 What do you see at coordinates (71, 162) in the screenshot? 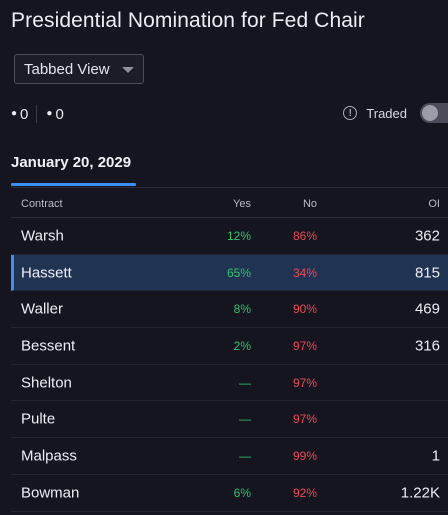
I see `tab-date: January 20, 2029` at bounding box center [71, 162].